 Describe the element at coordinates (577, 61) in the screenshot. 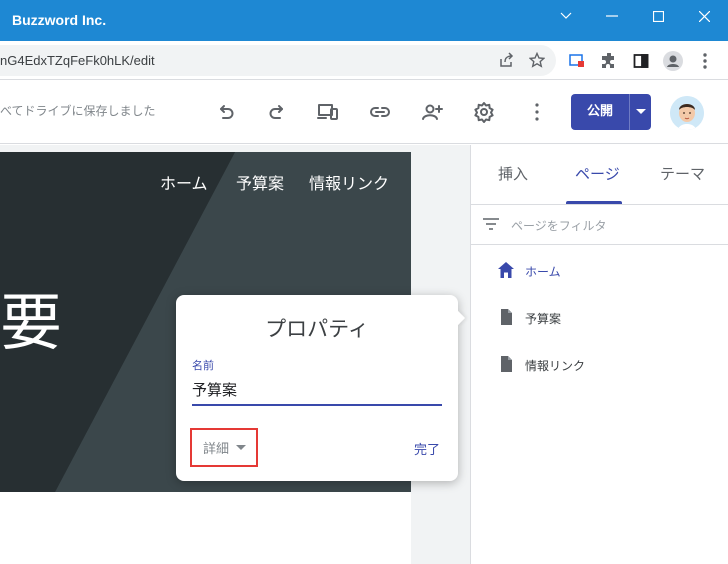

I see `extension-screenshot-icon` at that location.